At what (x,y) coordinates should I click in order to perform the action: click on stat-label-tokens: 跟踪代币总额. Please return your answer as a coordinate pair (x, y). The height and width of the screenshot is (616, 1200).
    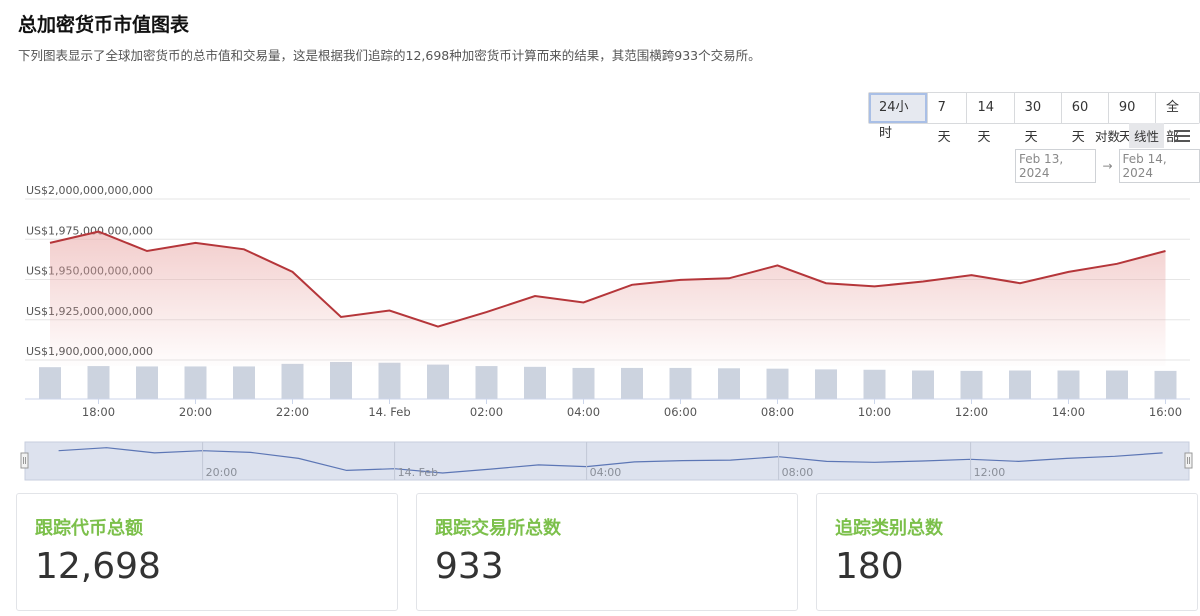
    Looking at the image, I should click on (89, 528).